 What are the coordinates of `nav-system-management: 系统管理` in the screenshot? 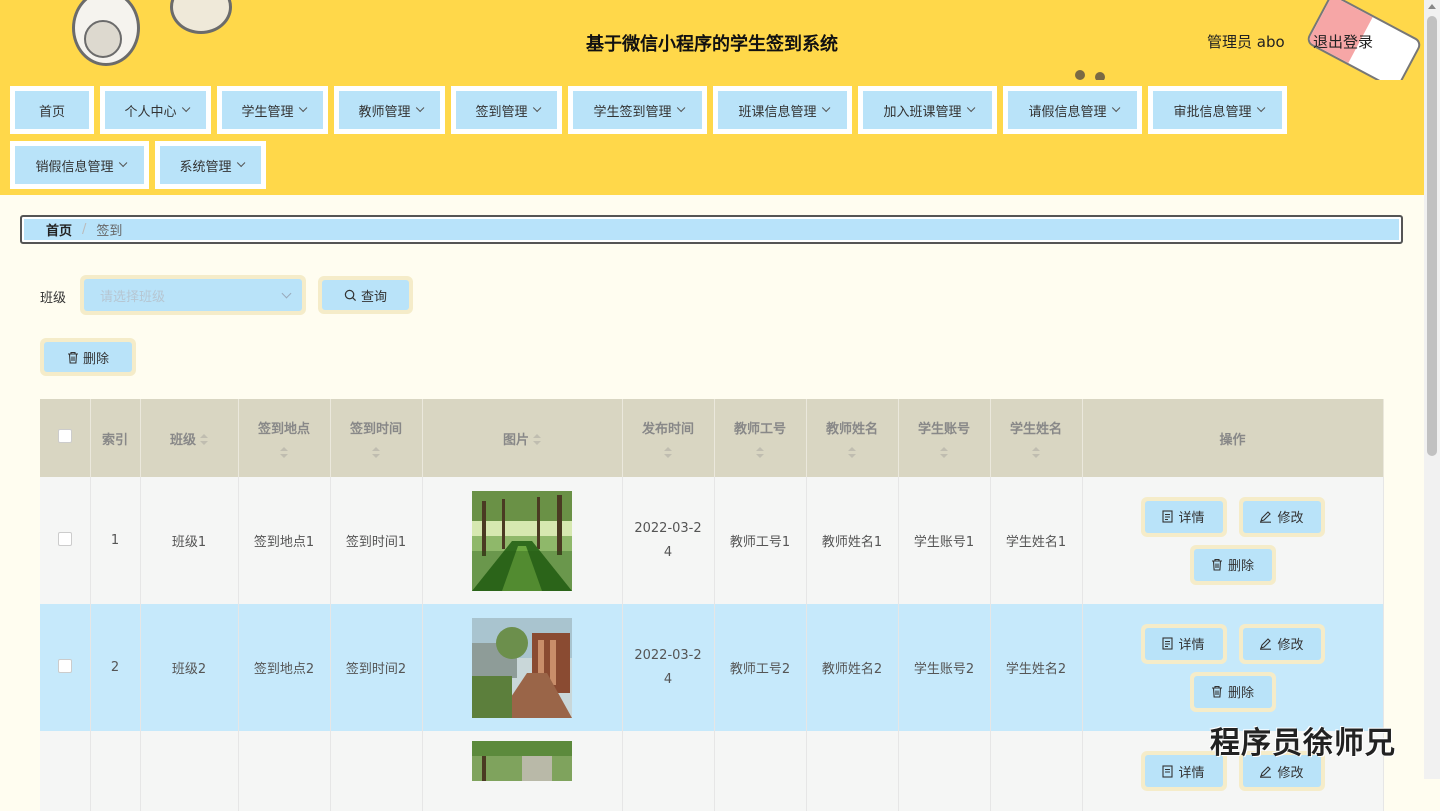 It's located at (210, 165).